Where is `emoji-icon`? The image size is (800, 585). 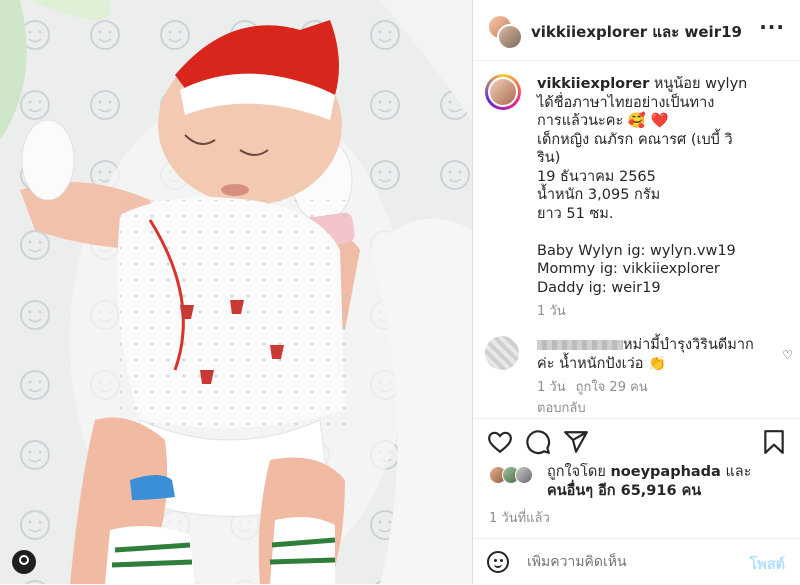 emoji-icon is located at coordinates (498, 562).